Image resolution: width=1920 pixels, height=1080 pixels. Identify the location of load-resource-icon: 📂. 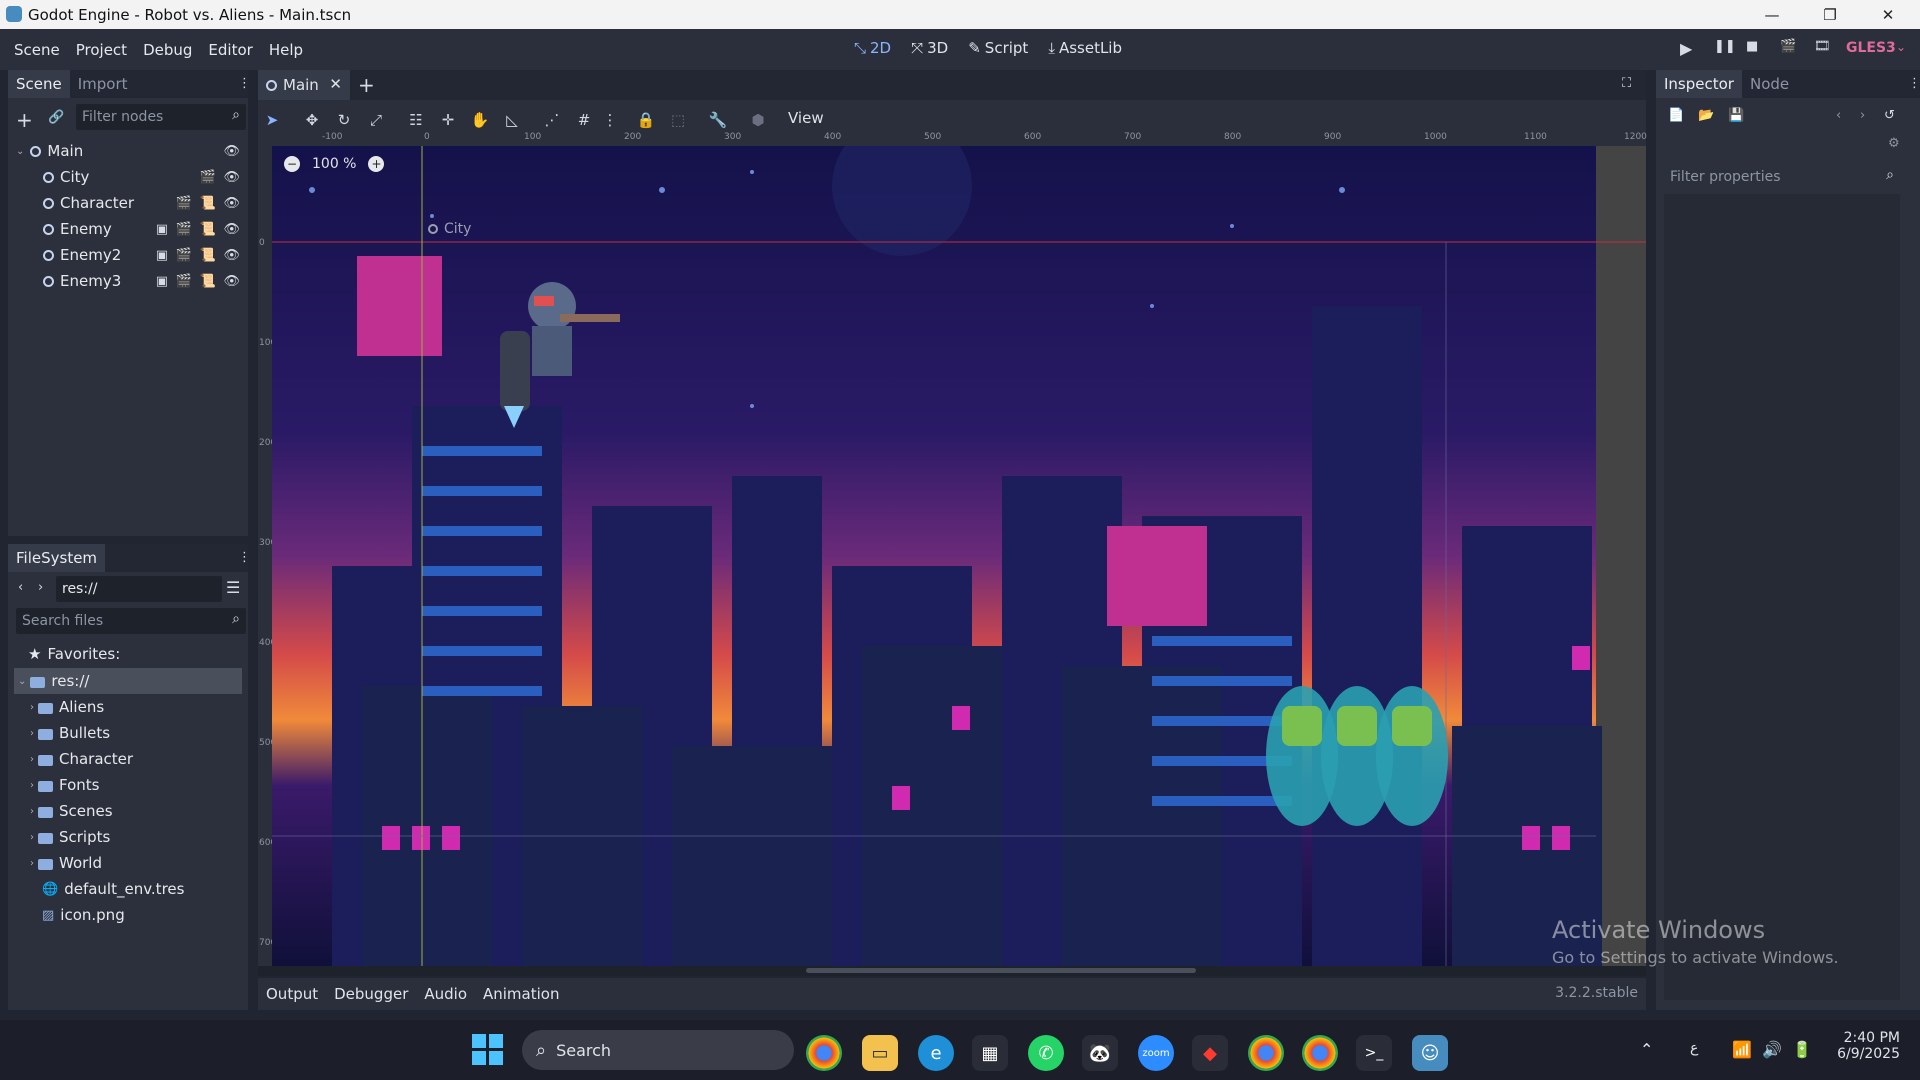
(1706, 115).